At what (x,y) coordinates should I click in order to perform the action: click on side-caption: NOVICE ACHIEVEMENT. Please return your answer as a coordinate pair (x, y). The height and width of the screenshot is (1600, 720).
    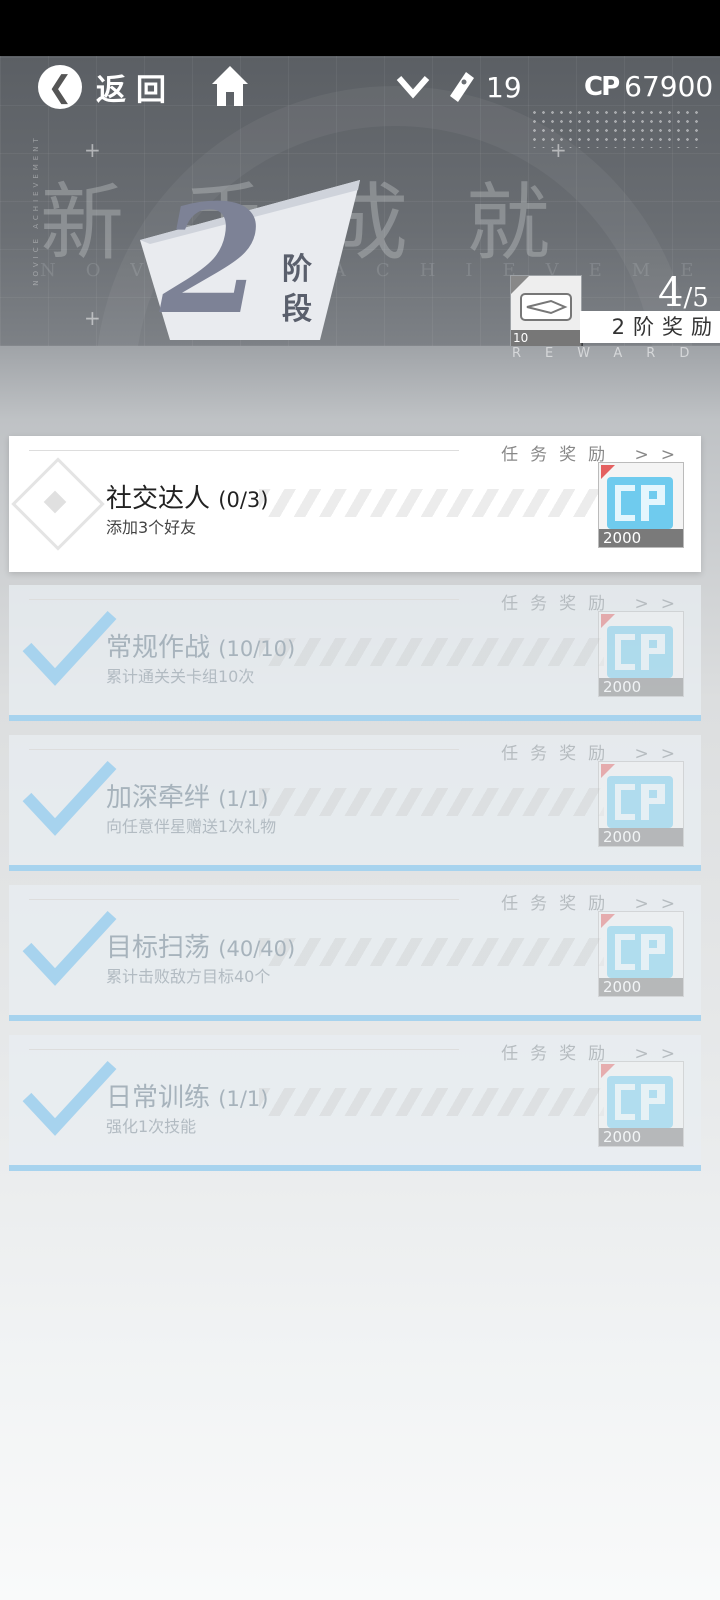
    Looking at the image, I should click on (35, 210).